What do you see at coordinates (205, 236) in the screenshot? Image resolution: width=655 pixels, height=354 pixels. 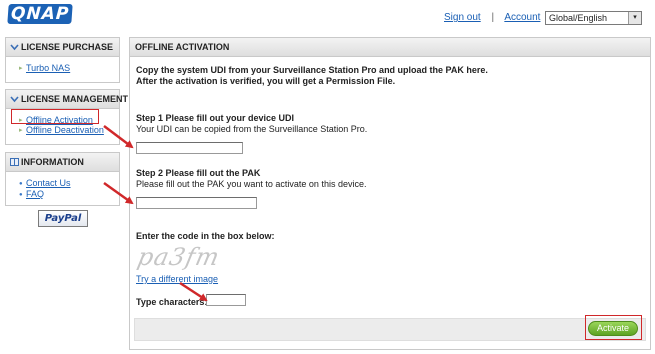 I see `captcha-prompt: Enter the code in the box below:` at bounding box center [205, 236].